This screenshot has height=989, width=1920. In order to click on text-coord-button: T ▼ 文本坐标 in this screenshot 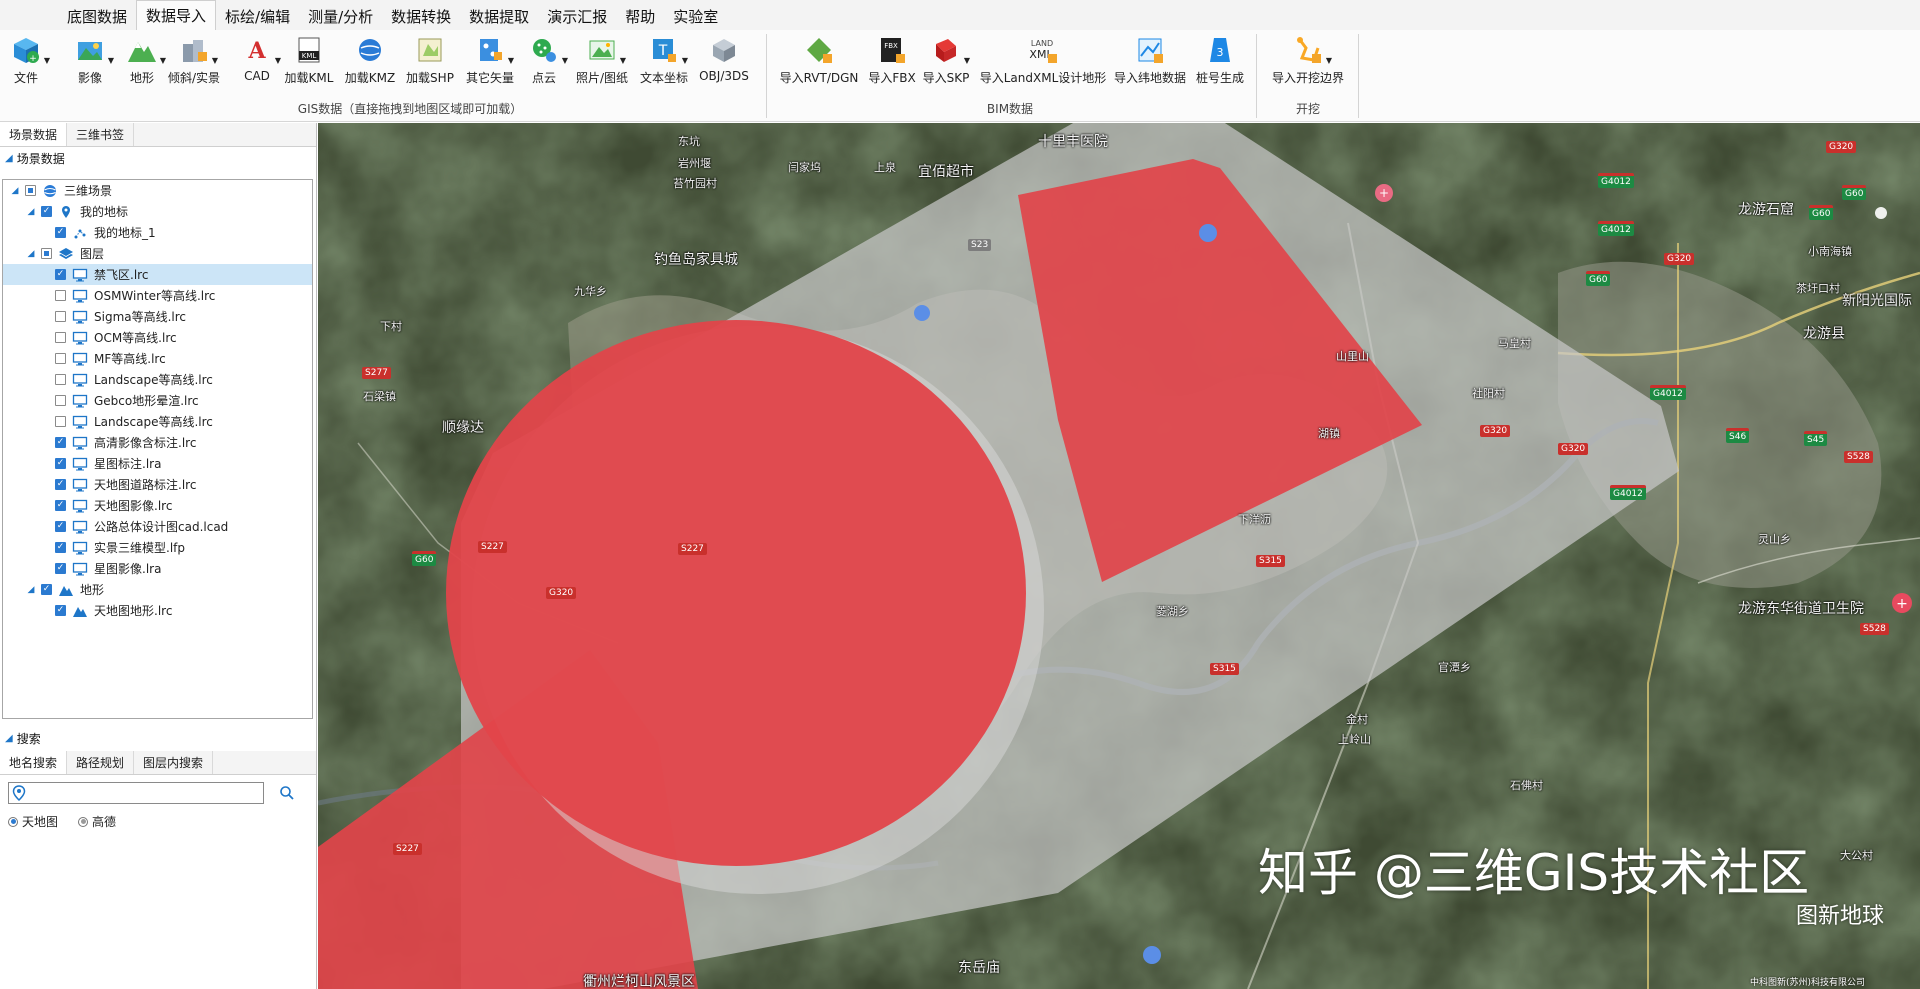, I will do `click(664, 63)`.